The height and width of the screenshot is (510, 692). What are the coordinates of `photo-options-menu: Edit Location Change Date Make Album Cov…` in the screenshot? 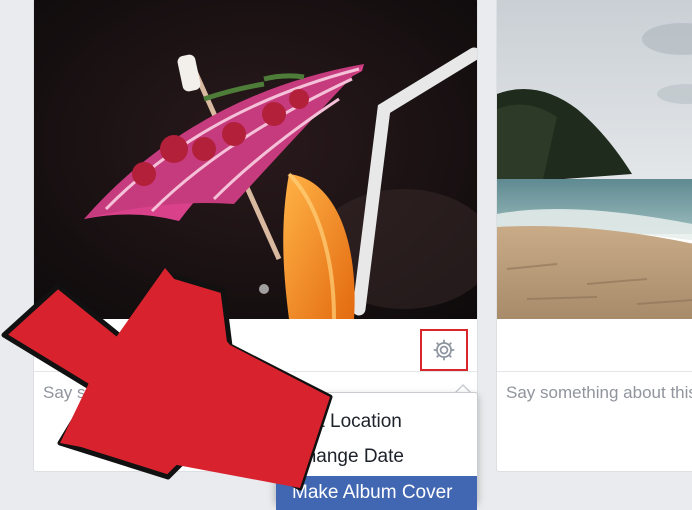 It's located at (376, 451).